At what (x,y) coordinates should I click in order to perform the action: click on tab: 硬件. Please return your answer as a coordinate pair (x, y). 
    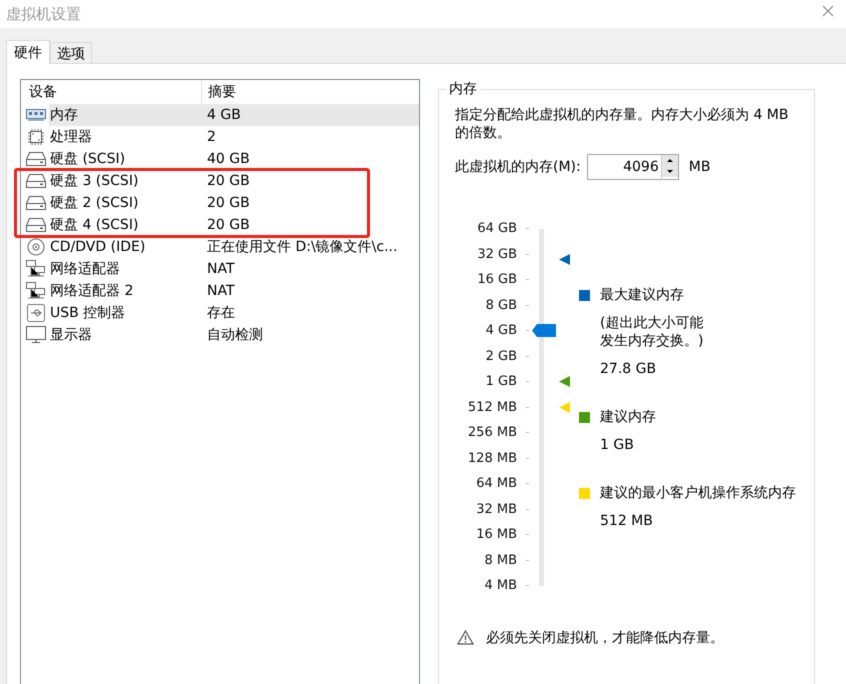
    Looking at the image, I should click on (28, 52).